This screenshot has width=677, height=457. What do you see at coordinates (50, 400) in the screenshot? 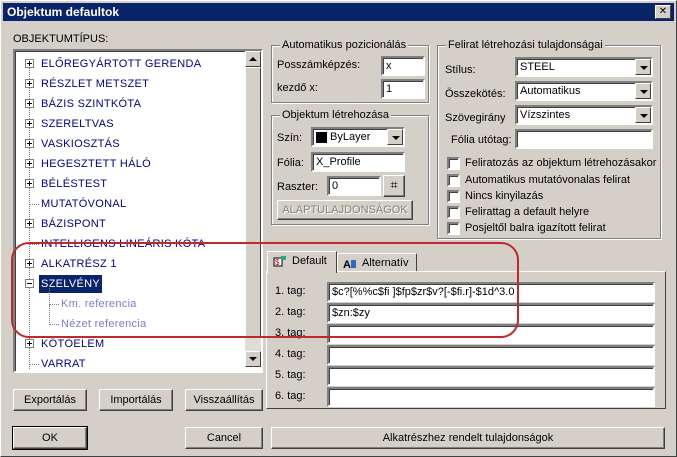
I see `export-button: Exportálás` at bounding box center [50, 400].